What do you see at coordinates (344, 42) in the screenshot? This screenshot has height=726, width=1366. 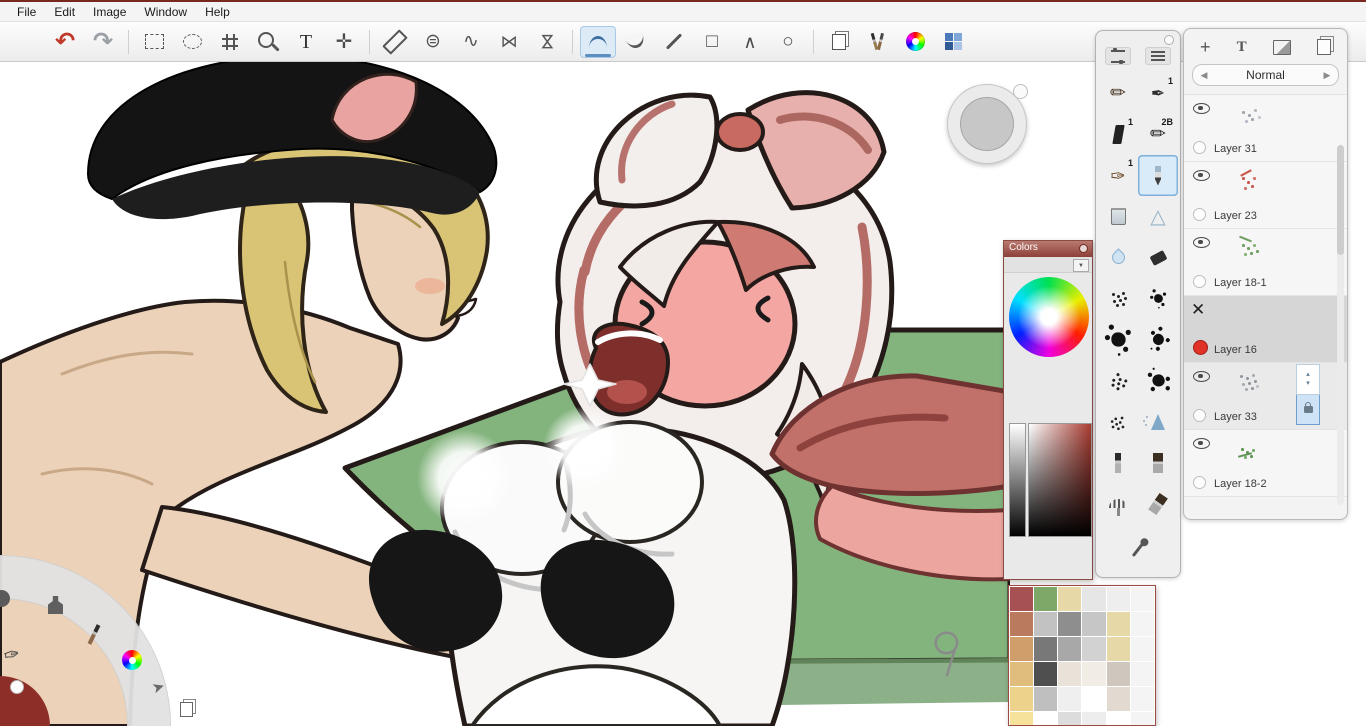 I see `move-tool-button: ✛` at bounding box center [344, 42].